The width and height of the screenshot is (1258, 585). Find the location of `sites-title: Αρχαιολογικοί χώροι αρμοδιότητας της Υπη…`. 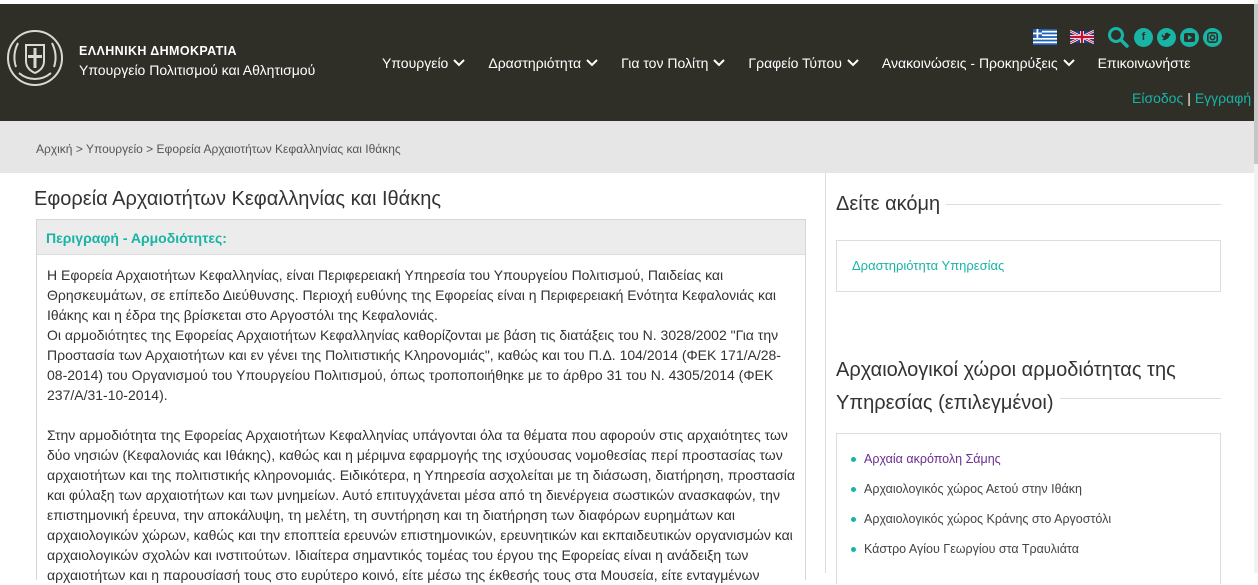

sites-title: Αρχαιολογικοί χώροι αρμοδιότητας της Υπη… is located at coordinates (1006, 387).